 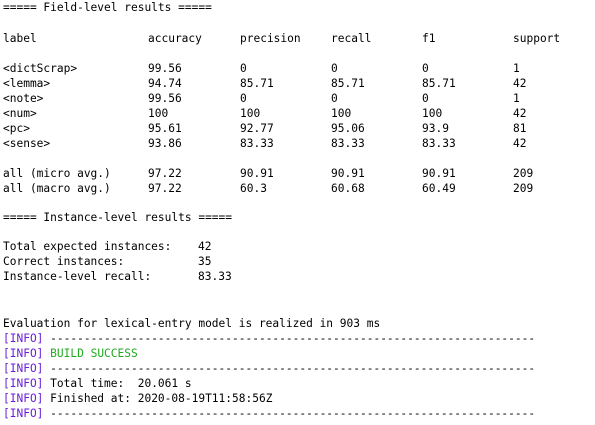 I want to click on row-label: all (micro avg.), so click(x=57, y=173).